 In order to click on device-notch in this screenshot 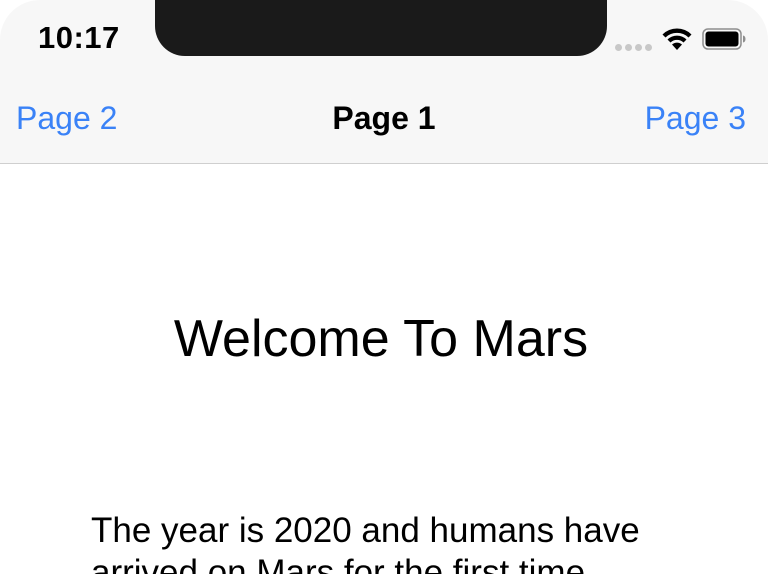, I will do `click(381, 28)`.